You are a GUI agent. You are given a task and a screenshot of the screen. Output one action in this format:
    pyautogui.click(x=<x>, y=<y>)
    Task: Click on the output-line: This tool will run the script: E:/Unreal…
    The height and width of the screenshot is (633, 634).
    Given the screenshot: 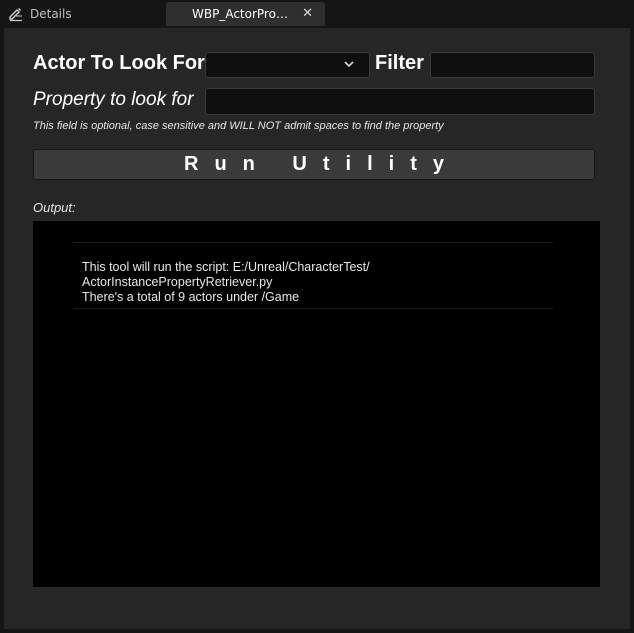 What is the action you would take?
    pyautogui.click(x=226, y=267)
    